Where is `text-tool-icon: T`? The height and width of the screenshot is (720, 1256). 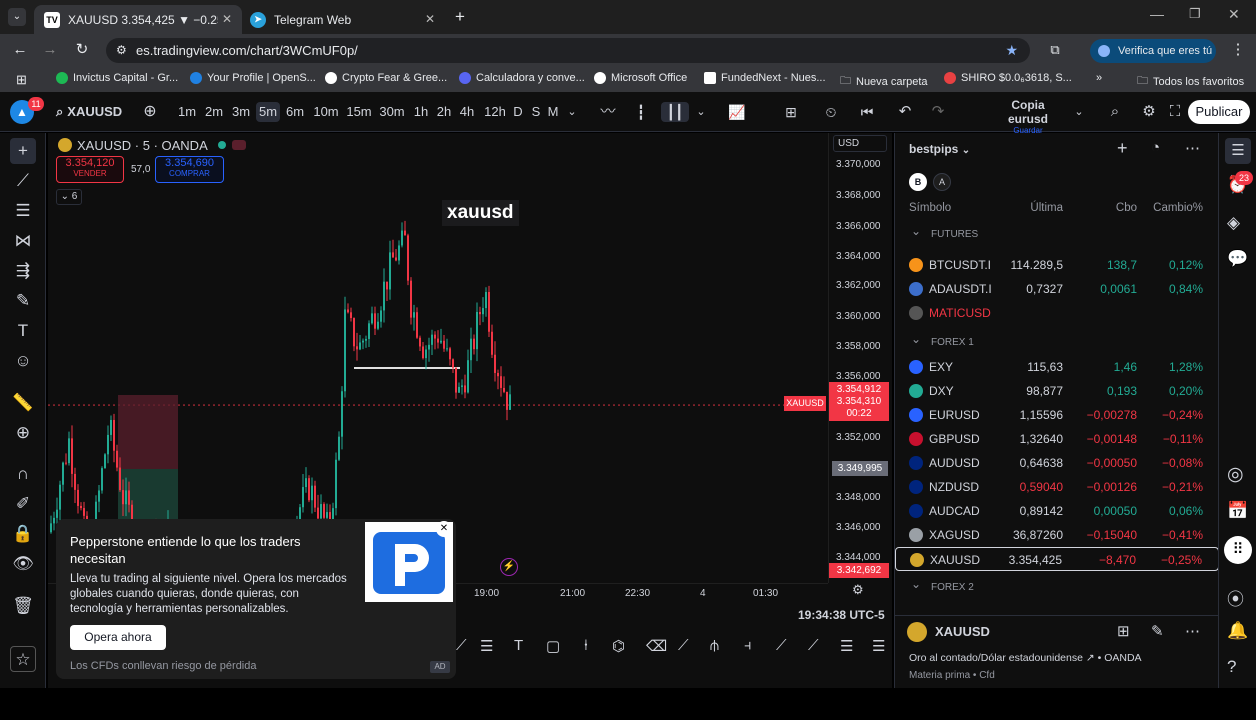 text-tool-icon: T is located at coordinates (518, 645).